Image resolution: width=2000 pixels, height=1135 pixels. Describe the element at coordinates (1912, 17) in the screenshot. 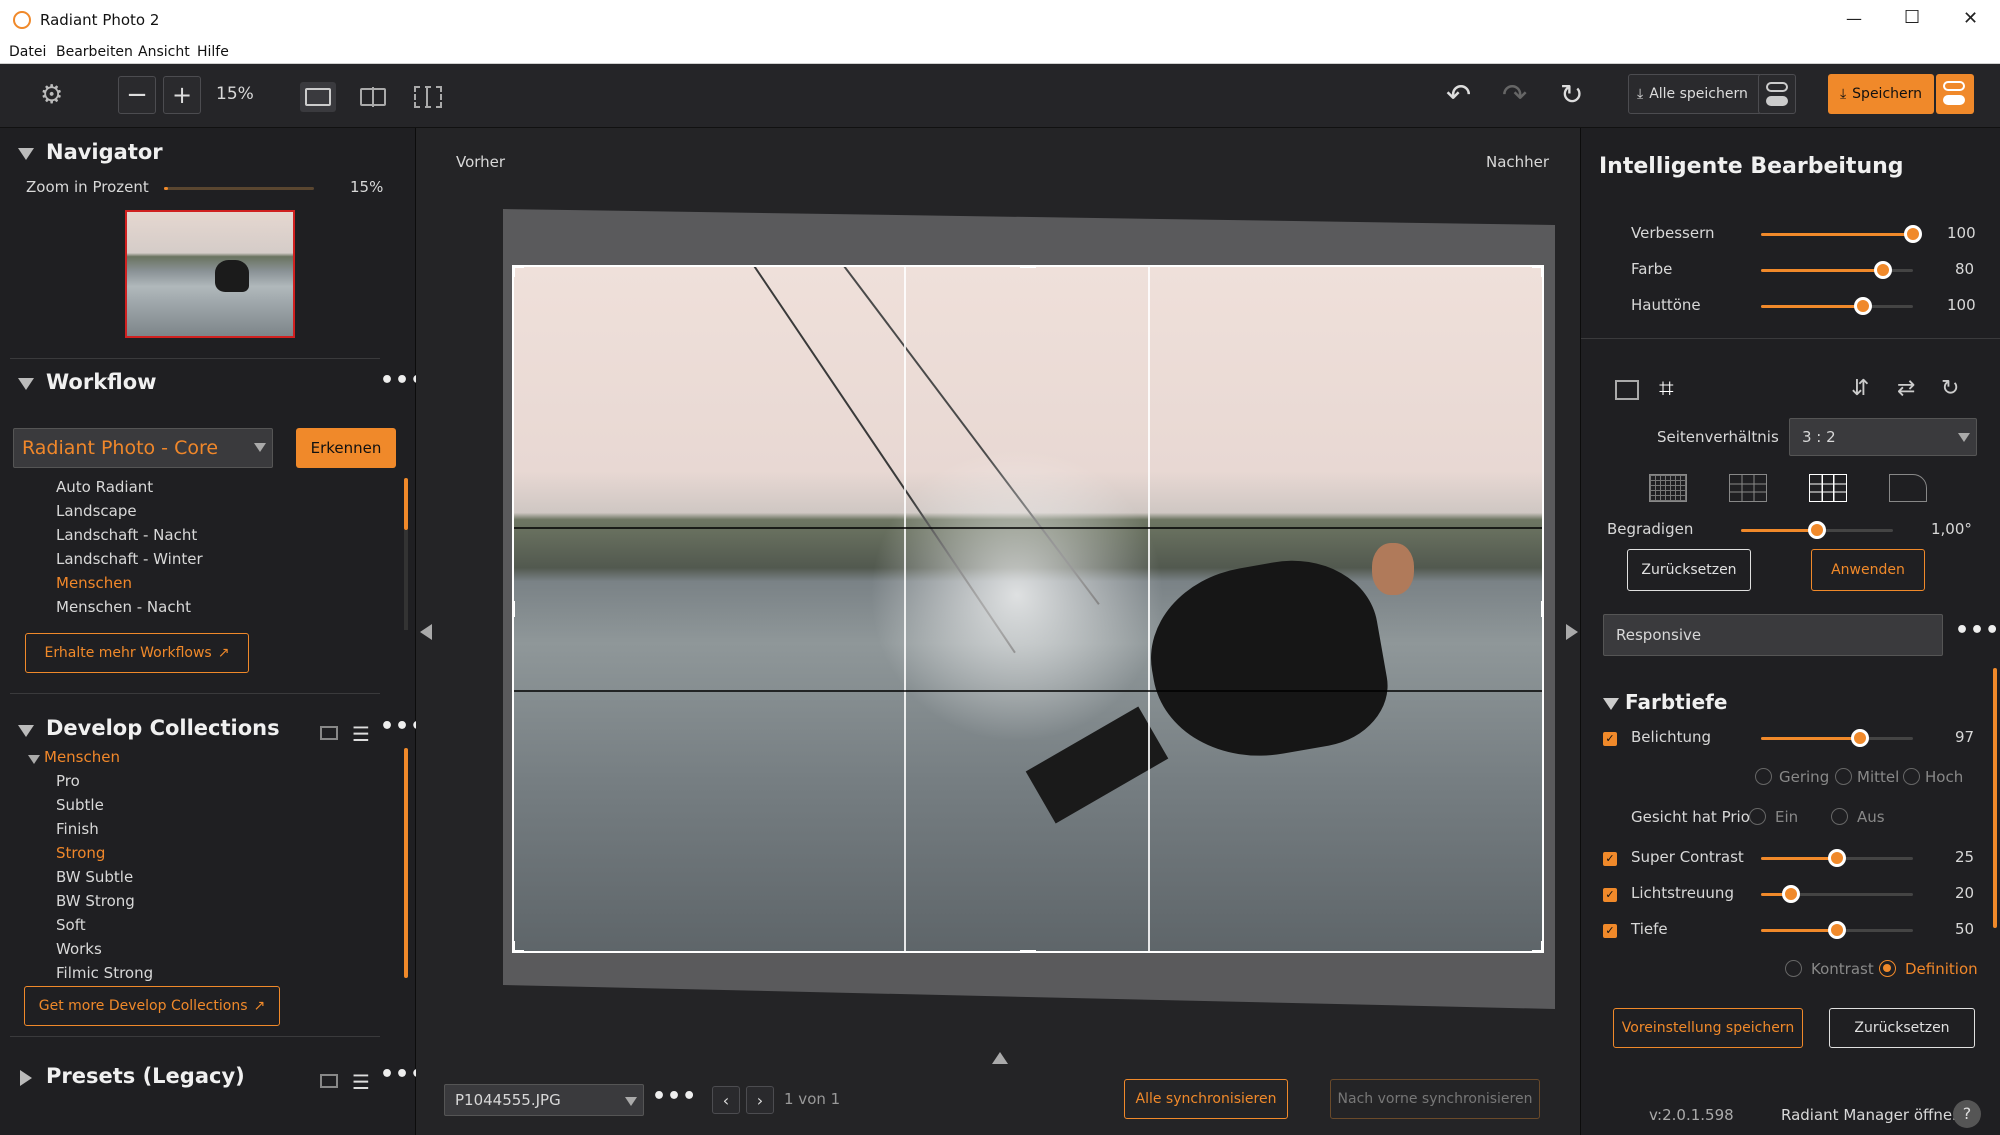

I see `maximize-button: ☐` at that location.